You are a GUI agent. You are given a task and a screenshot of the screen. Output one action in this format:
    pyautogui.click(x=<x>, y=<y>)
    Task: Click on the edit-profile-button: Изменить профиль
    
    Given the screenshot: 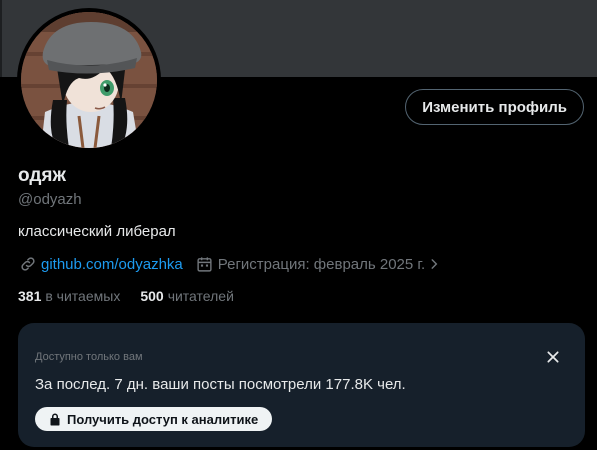 What is the action you would take?
    pyautogui.click(x=494, y=107)
    